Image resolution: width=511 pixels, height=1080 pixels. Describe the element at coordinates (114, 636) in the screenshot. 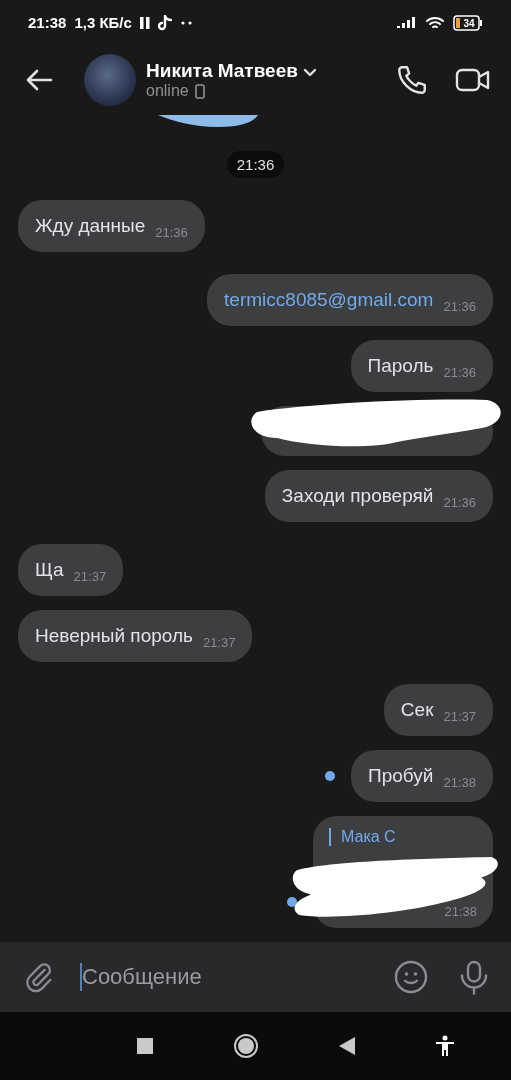

I see `message-text: Неверный пороль` at that location.